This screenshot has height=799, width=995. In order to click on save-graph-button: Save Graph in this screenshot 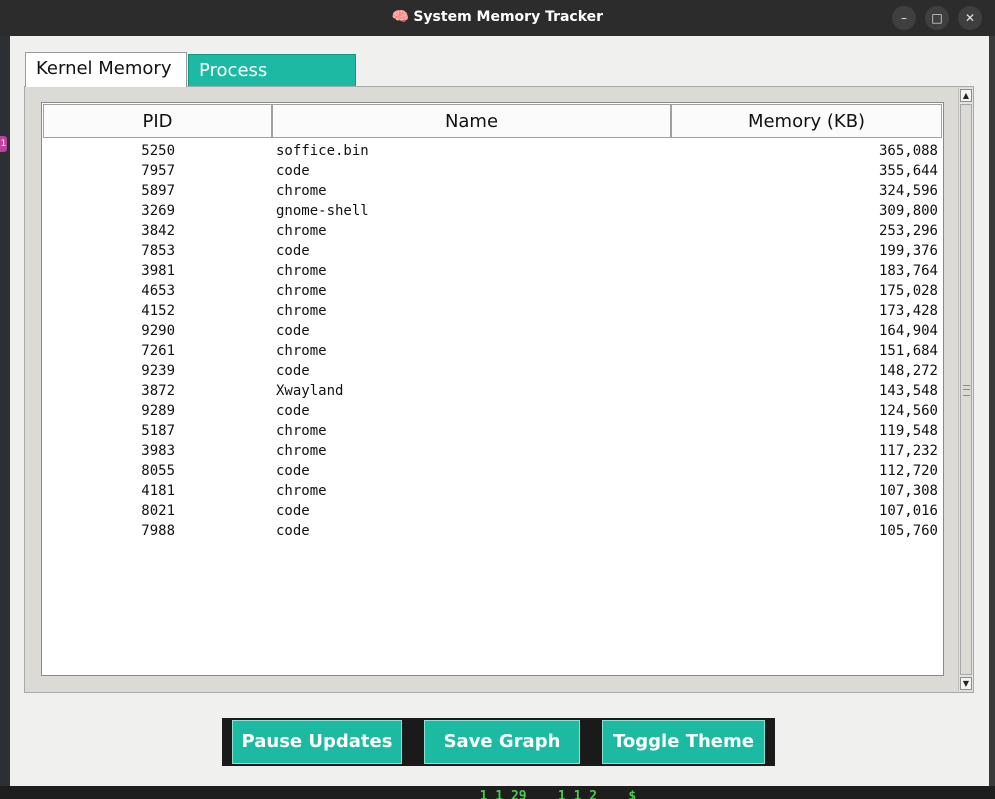, I will do `click(502, 742)`.